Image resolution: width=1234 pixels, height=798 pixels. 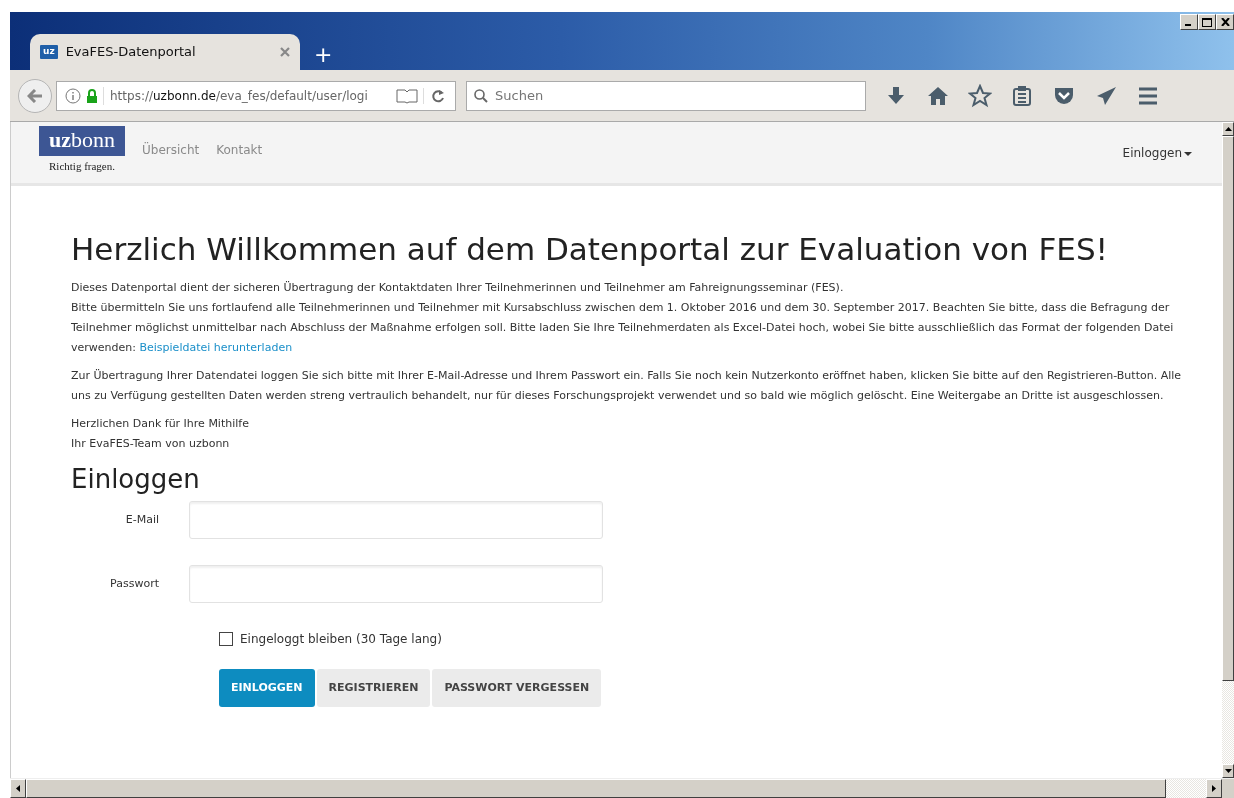 What do you see at coordinates (341, 640) in the screenshot?
I see `checkbox-label: Eingeloggt bleiben (30 Tage lang)` at bounding box center [341, 640].